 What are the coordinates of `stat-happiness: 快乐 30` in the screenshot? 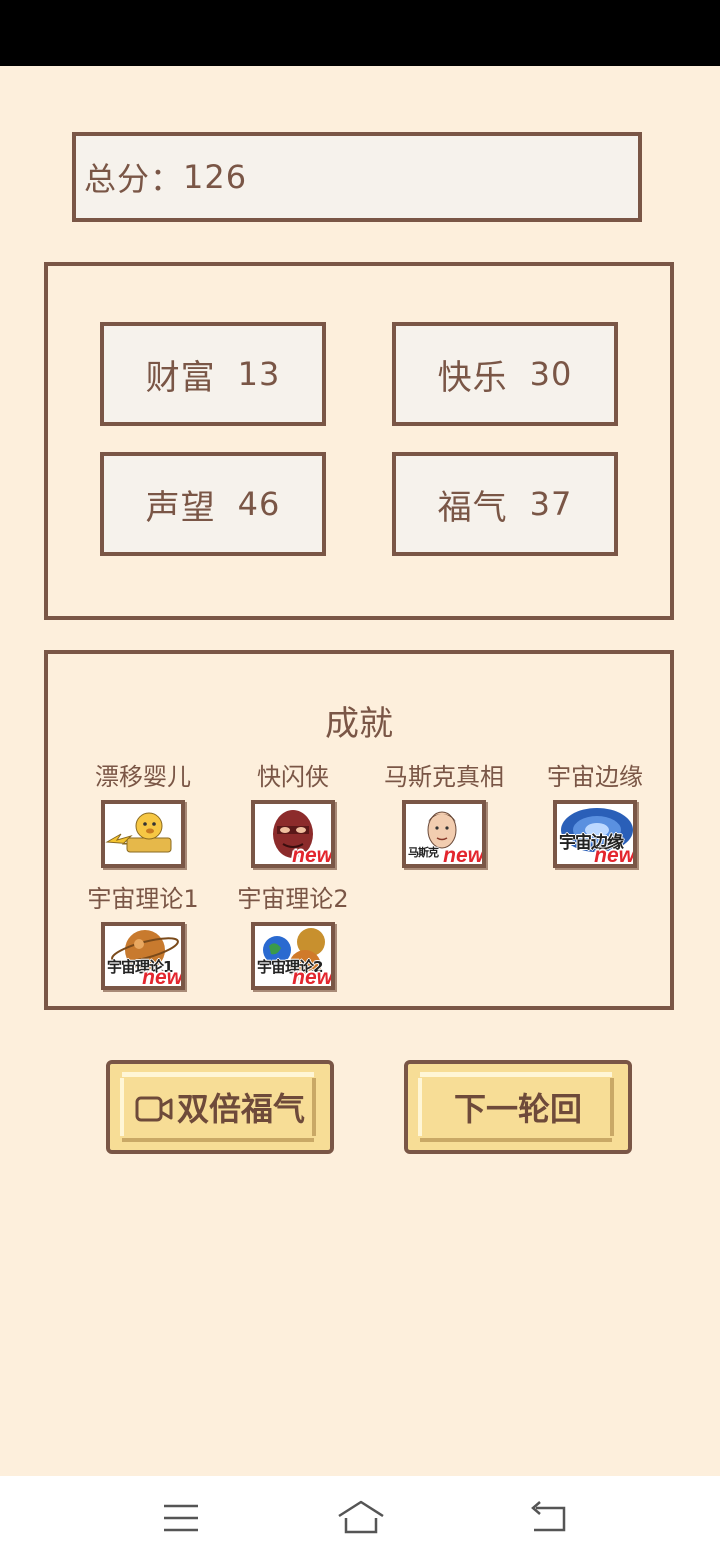 It's located at (505, 374).